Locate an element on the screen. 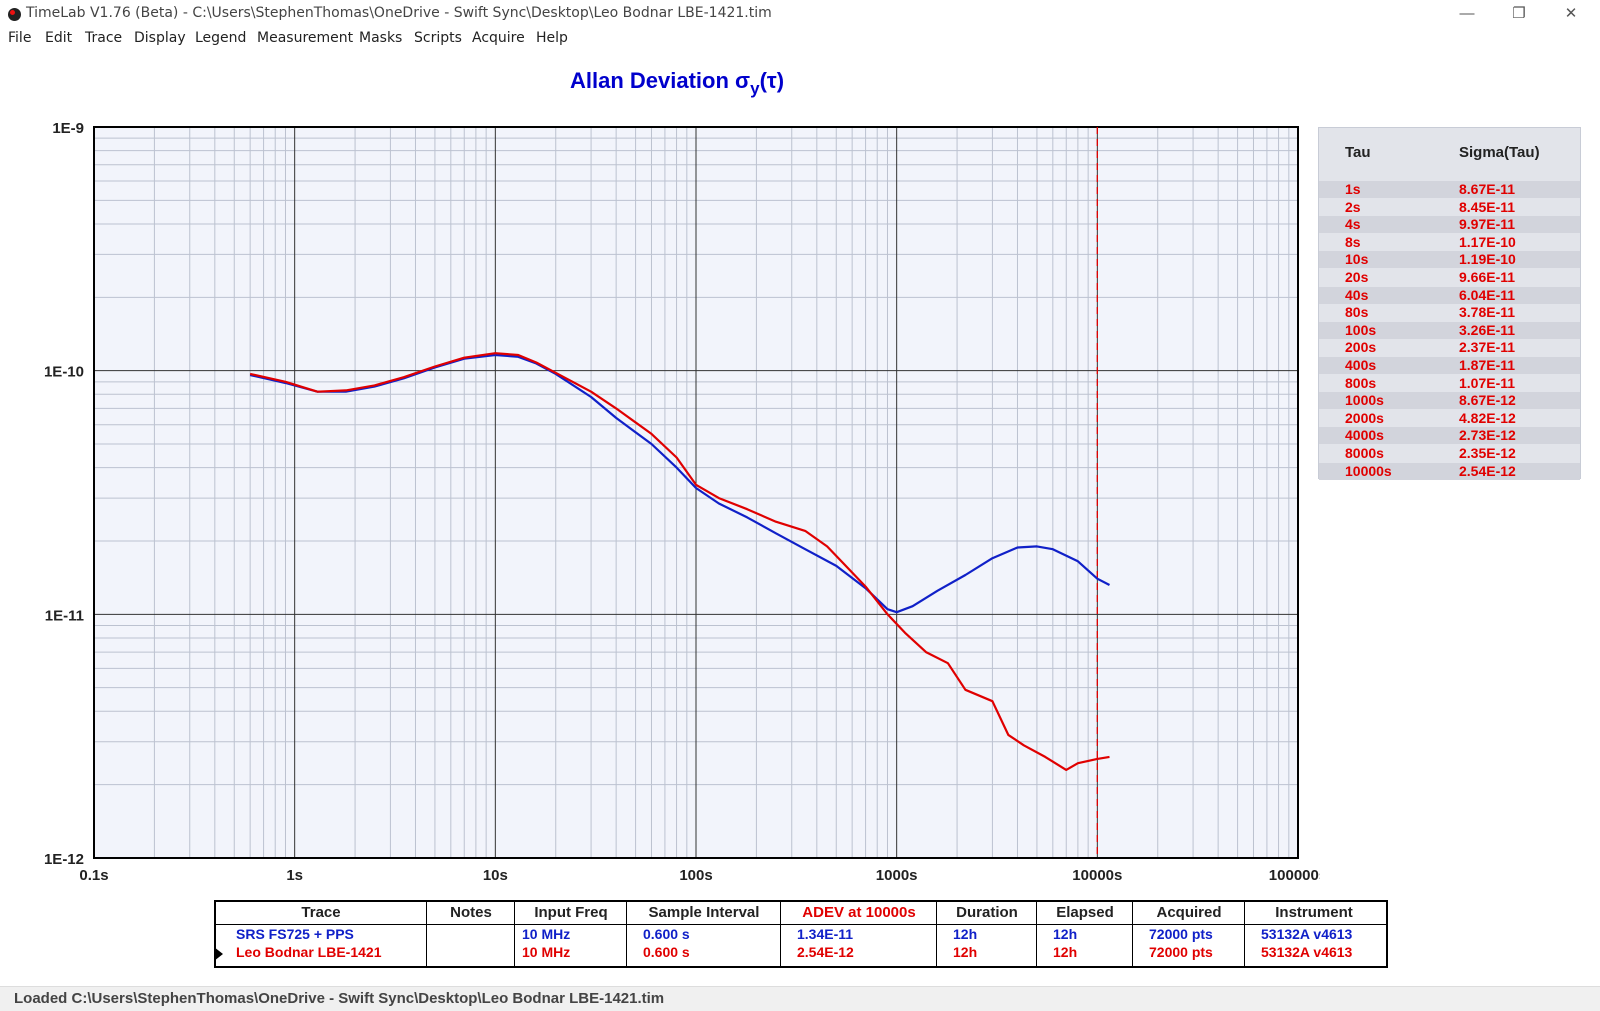  sigma-value: 2.35E-12 is located at coordinates (1487, 453).